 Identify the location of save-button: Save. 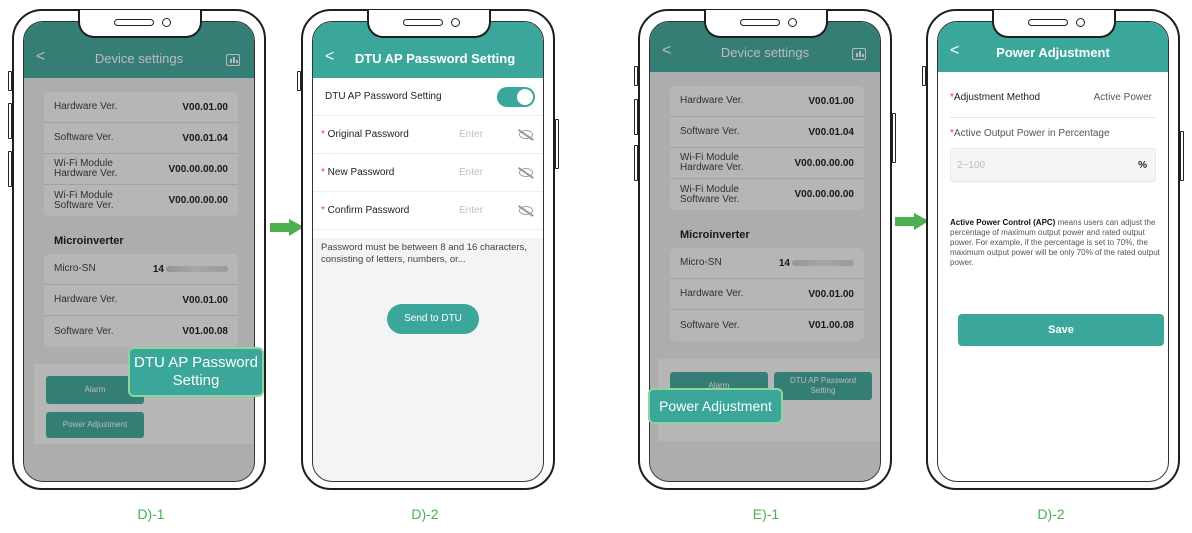
(1061, 330).